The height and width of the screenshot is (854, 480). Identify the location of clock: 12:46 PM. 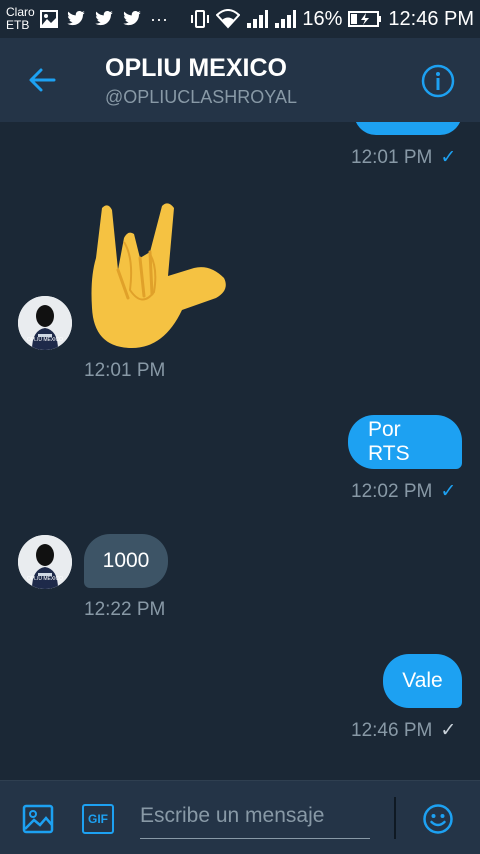
(431, 18).